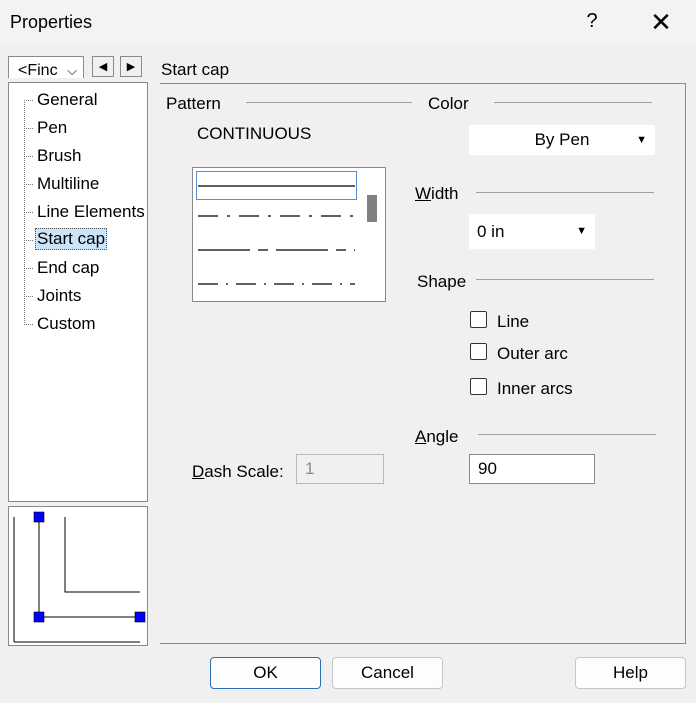  Describe the element at coordinates (193, 103) in the screenshot. I see `pattern-label: Pattern` at that location.